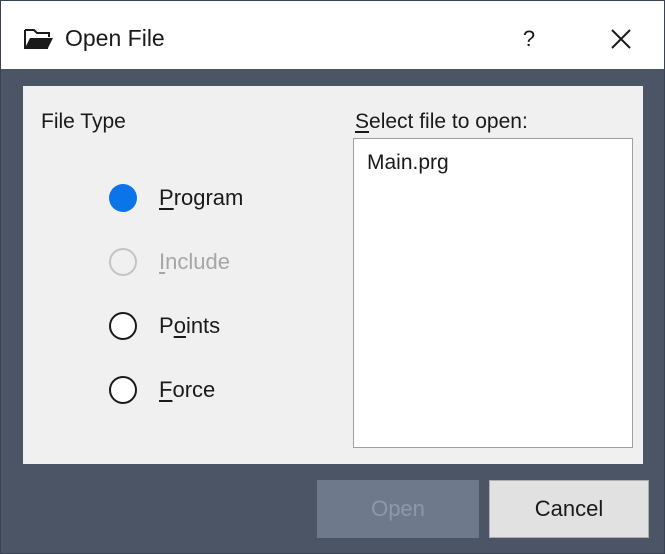  I want to click on radio-points-label: Points, so click(189, 326).